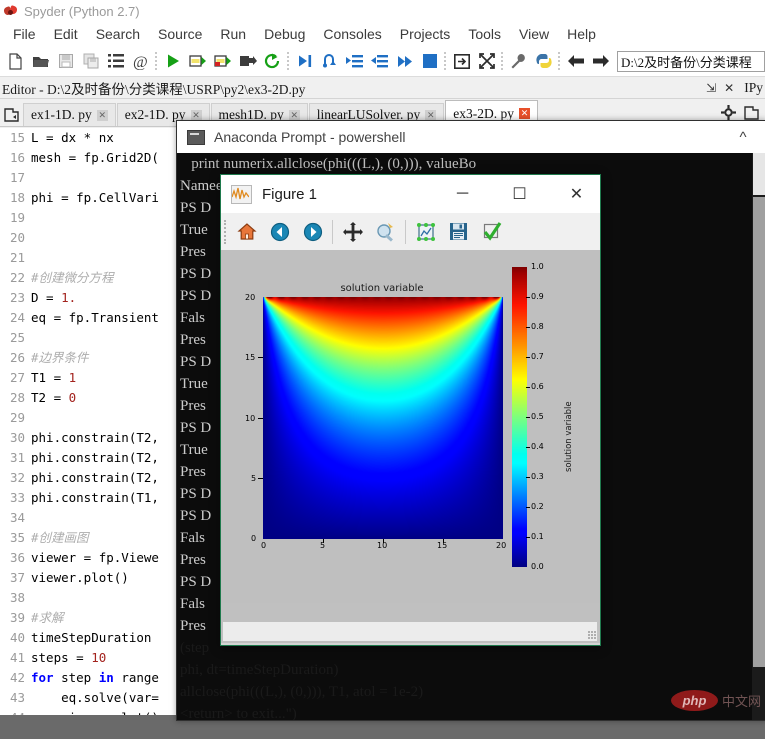  What do you see at coordinates (95, 158) in the screenshot?
I see `code-line: mesh = fp.Grid2D(` at bounding box center [95, 158].